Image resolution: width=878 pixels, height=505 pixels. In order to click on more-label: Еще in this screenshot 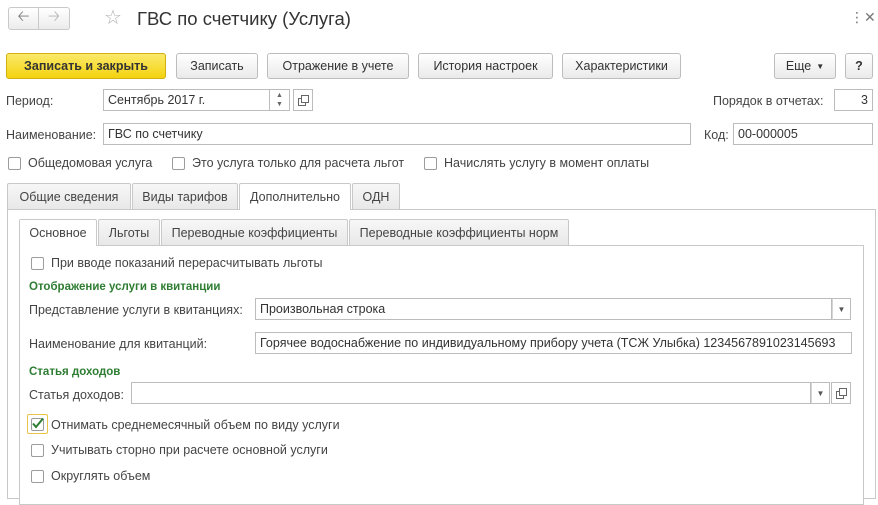, I will do `click(798, 66)`.